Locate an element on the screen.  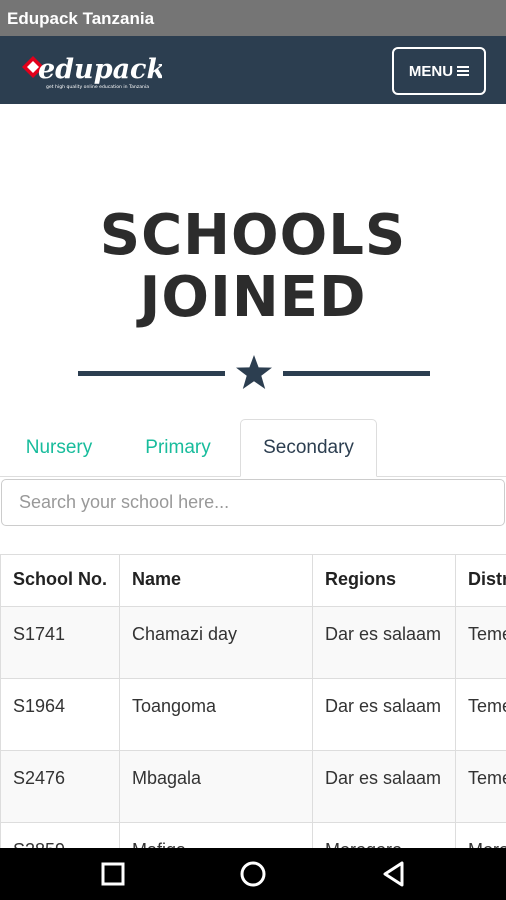
menu-label: MENU is located at coordinates (431, 71).